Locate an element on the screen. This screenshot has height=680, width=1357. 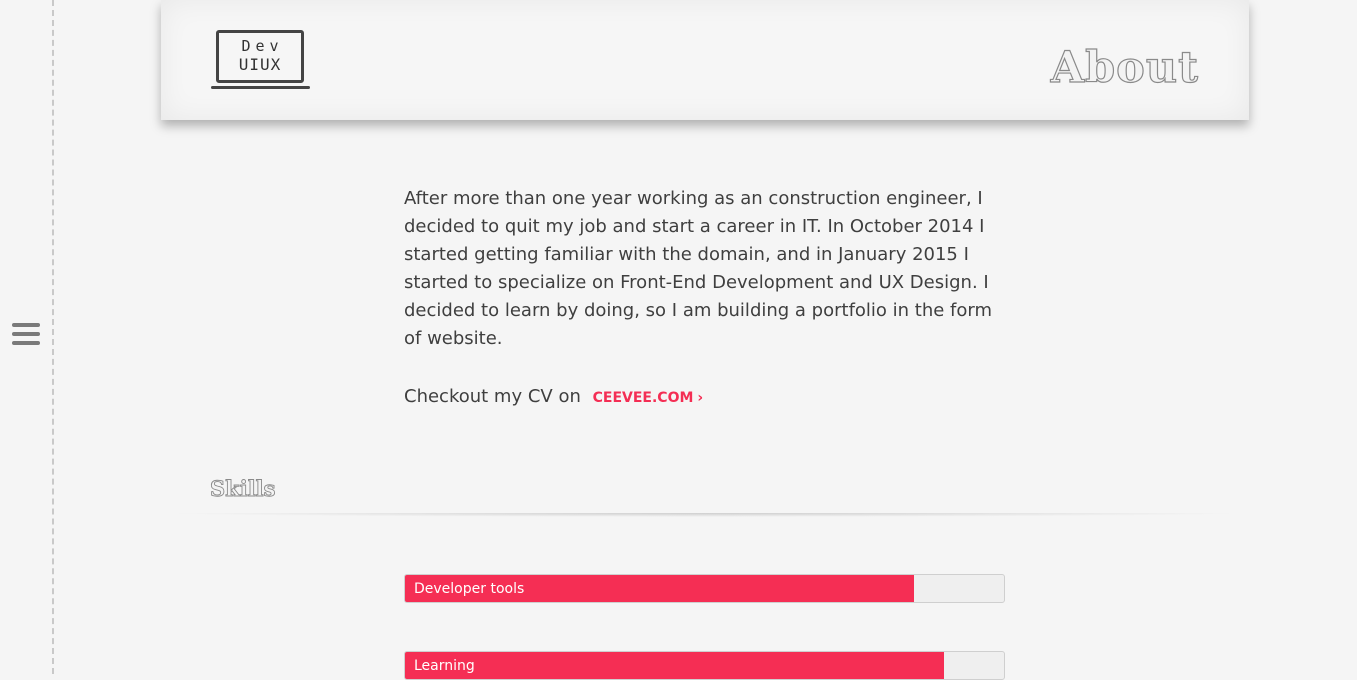
cv-prefix-text: Checkout my CV on is located at coordinates (492, 396).